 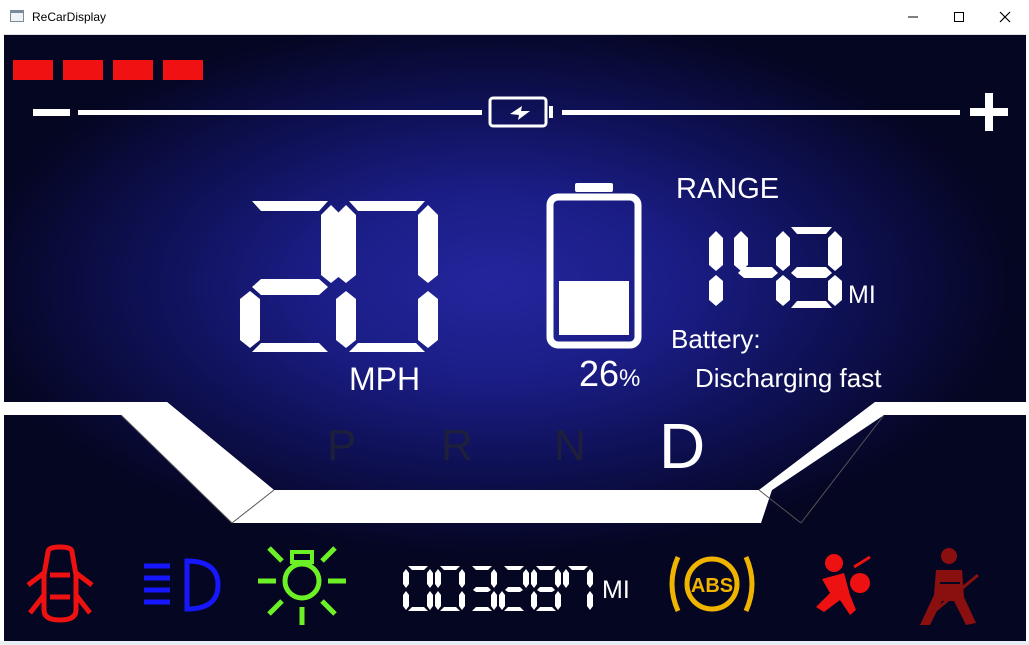 What do you see at coordinates (302, 585) in the screenshot?
I see `exterior-light-icon` at bounding box center [302, 585].